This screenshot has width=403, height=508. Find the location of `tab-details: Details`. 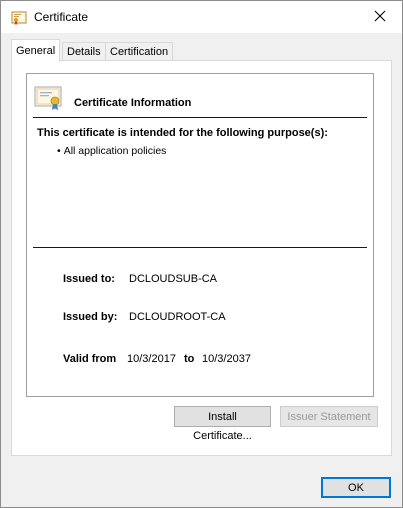

tab-details: Details is located at coordinates (84, 51).